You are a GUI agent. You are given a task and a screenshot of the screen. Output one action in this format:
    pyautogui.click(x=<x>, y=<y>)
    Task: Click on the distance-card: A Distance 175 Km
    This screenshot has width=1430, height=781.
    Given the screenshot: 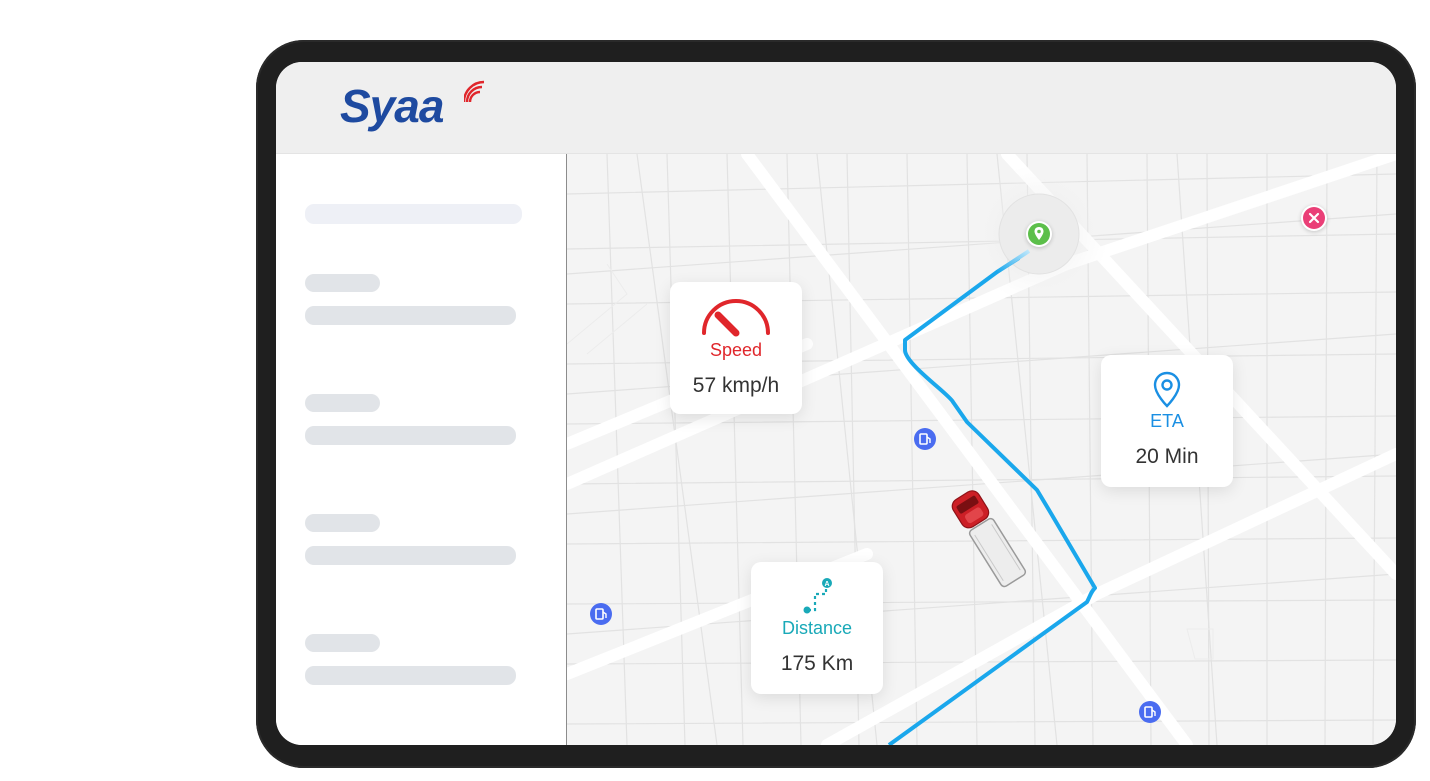 What is the action you would take?
    pyautogui.click(x=817, y=628)
    